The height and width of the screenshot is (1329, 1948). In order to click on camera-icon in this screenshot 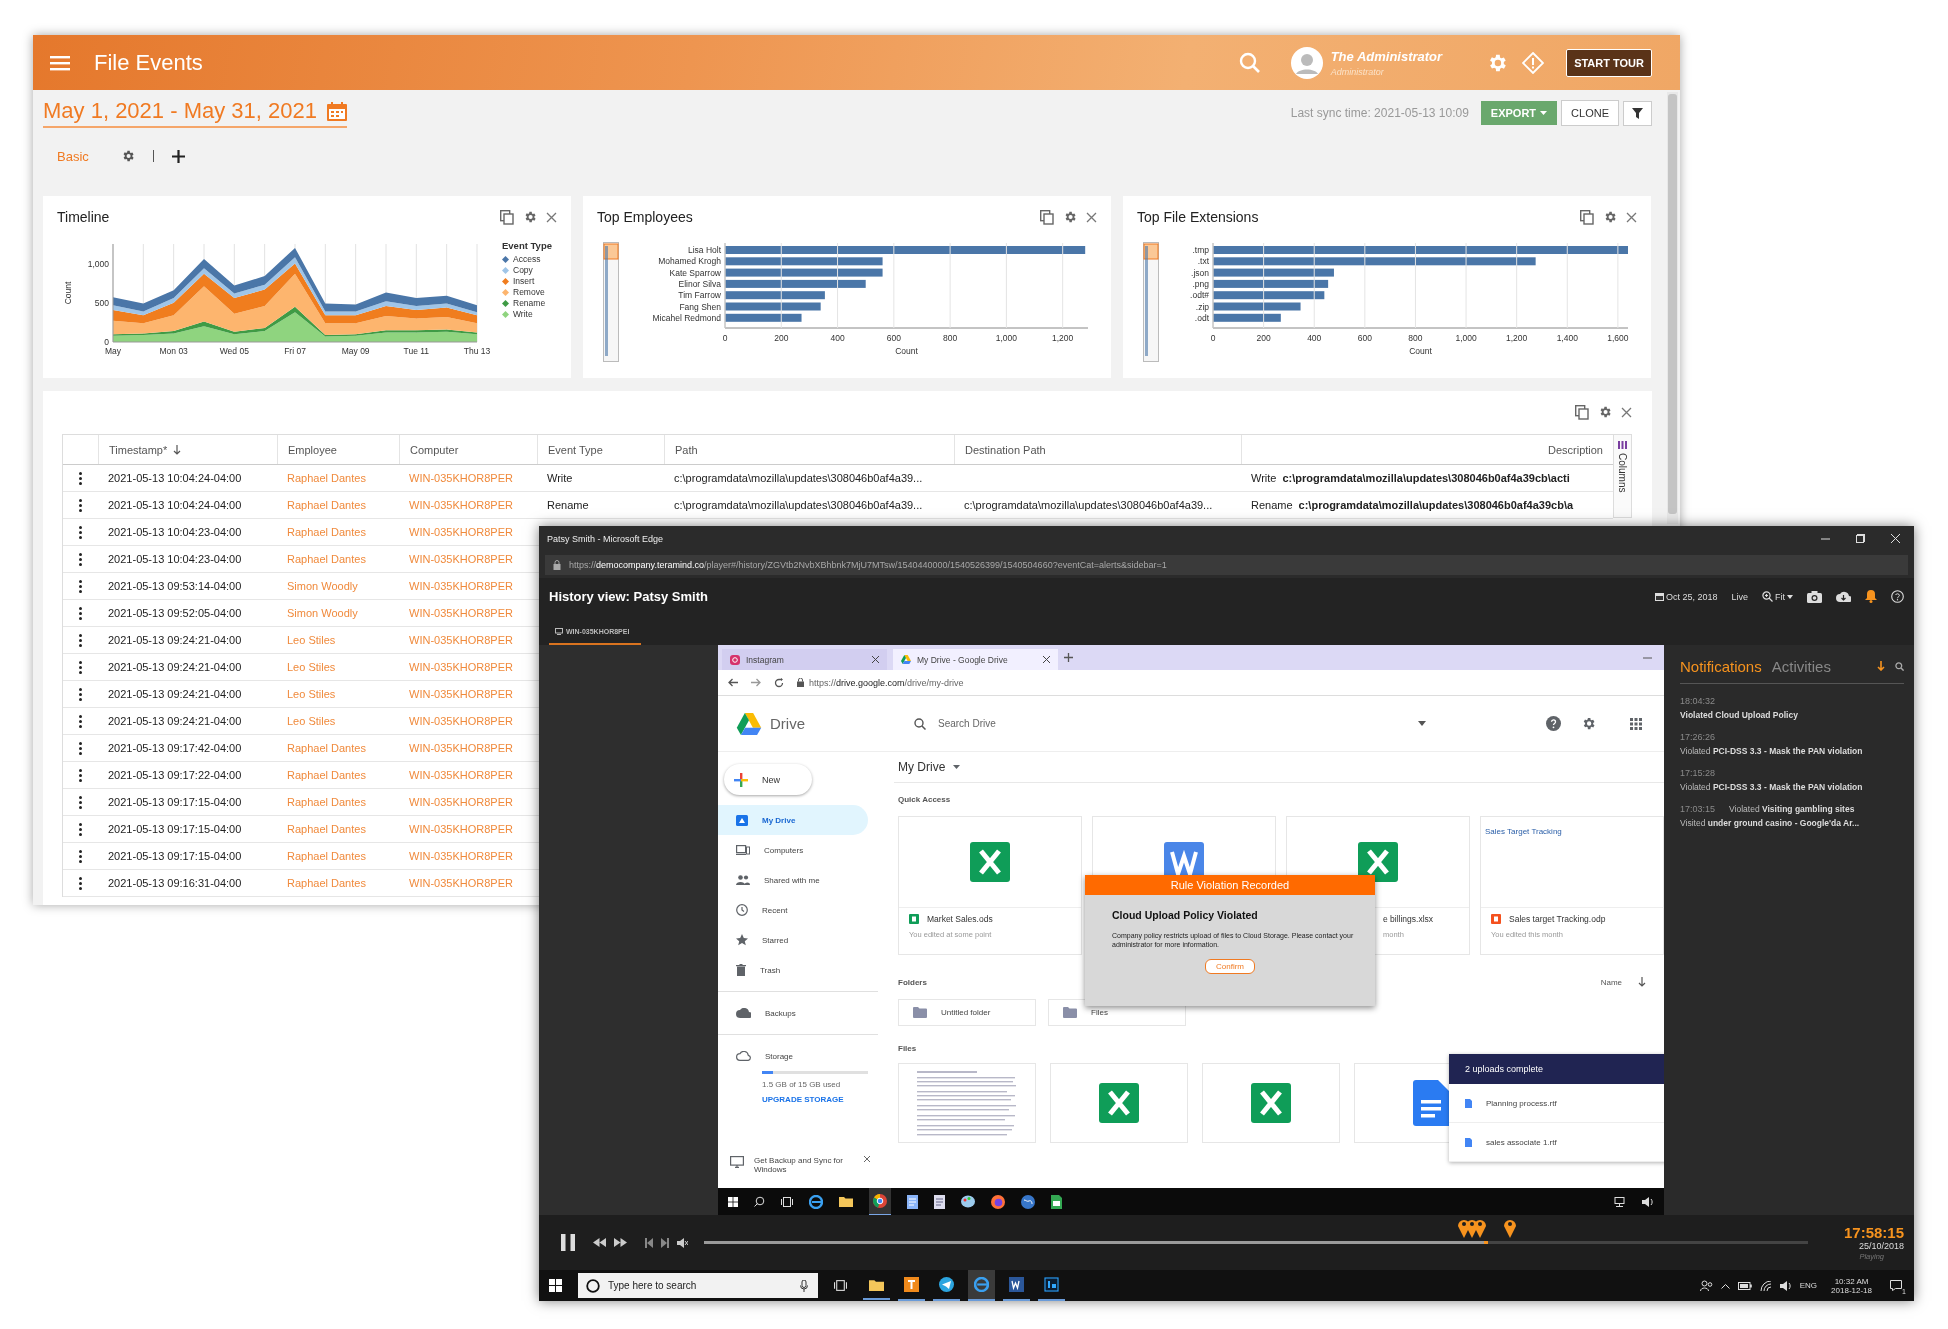, I will do `click(1814, 596)`.